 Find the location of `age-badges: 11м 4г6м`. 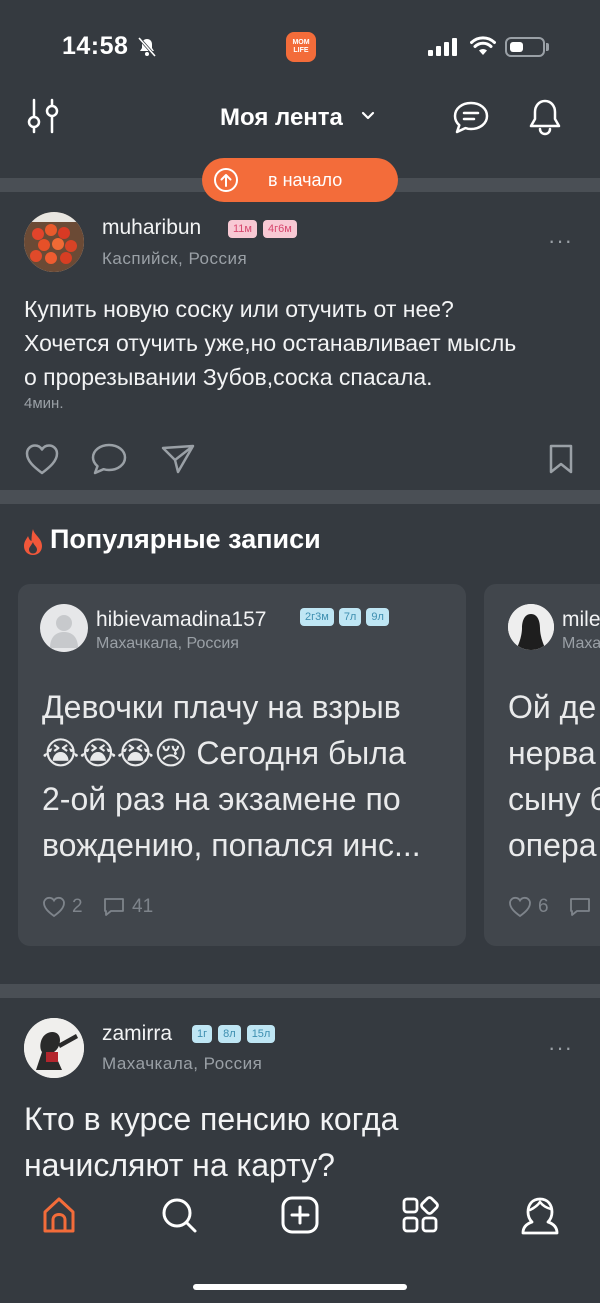

age-badges: 11м 4г6м is located at coordinates (262, 229).